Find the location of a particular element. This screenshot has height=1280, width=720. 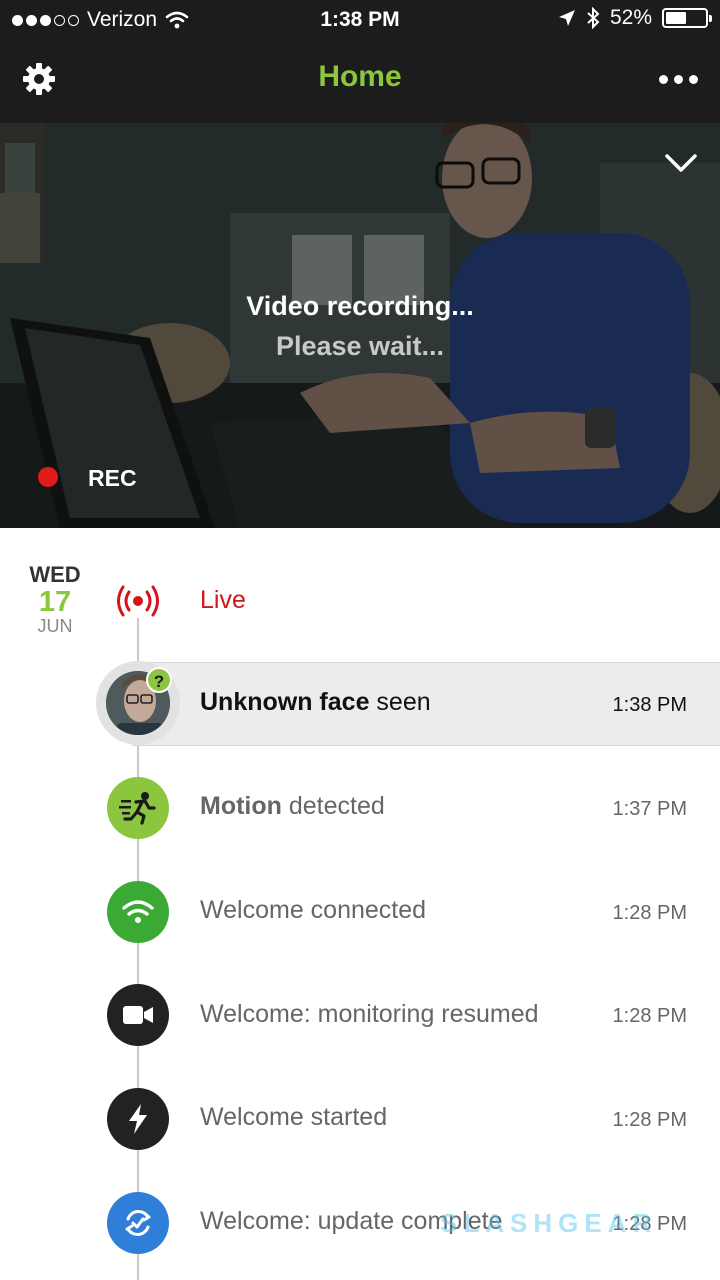

date-day: 17 is located at coordinates (55, 602).